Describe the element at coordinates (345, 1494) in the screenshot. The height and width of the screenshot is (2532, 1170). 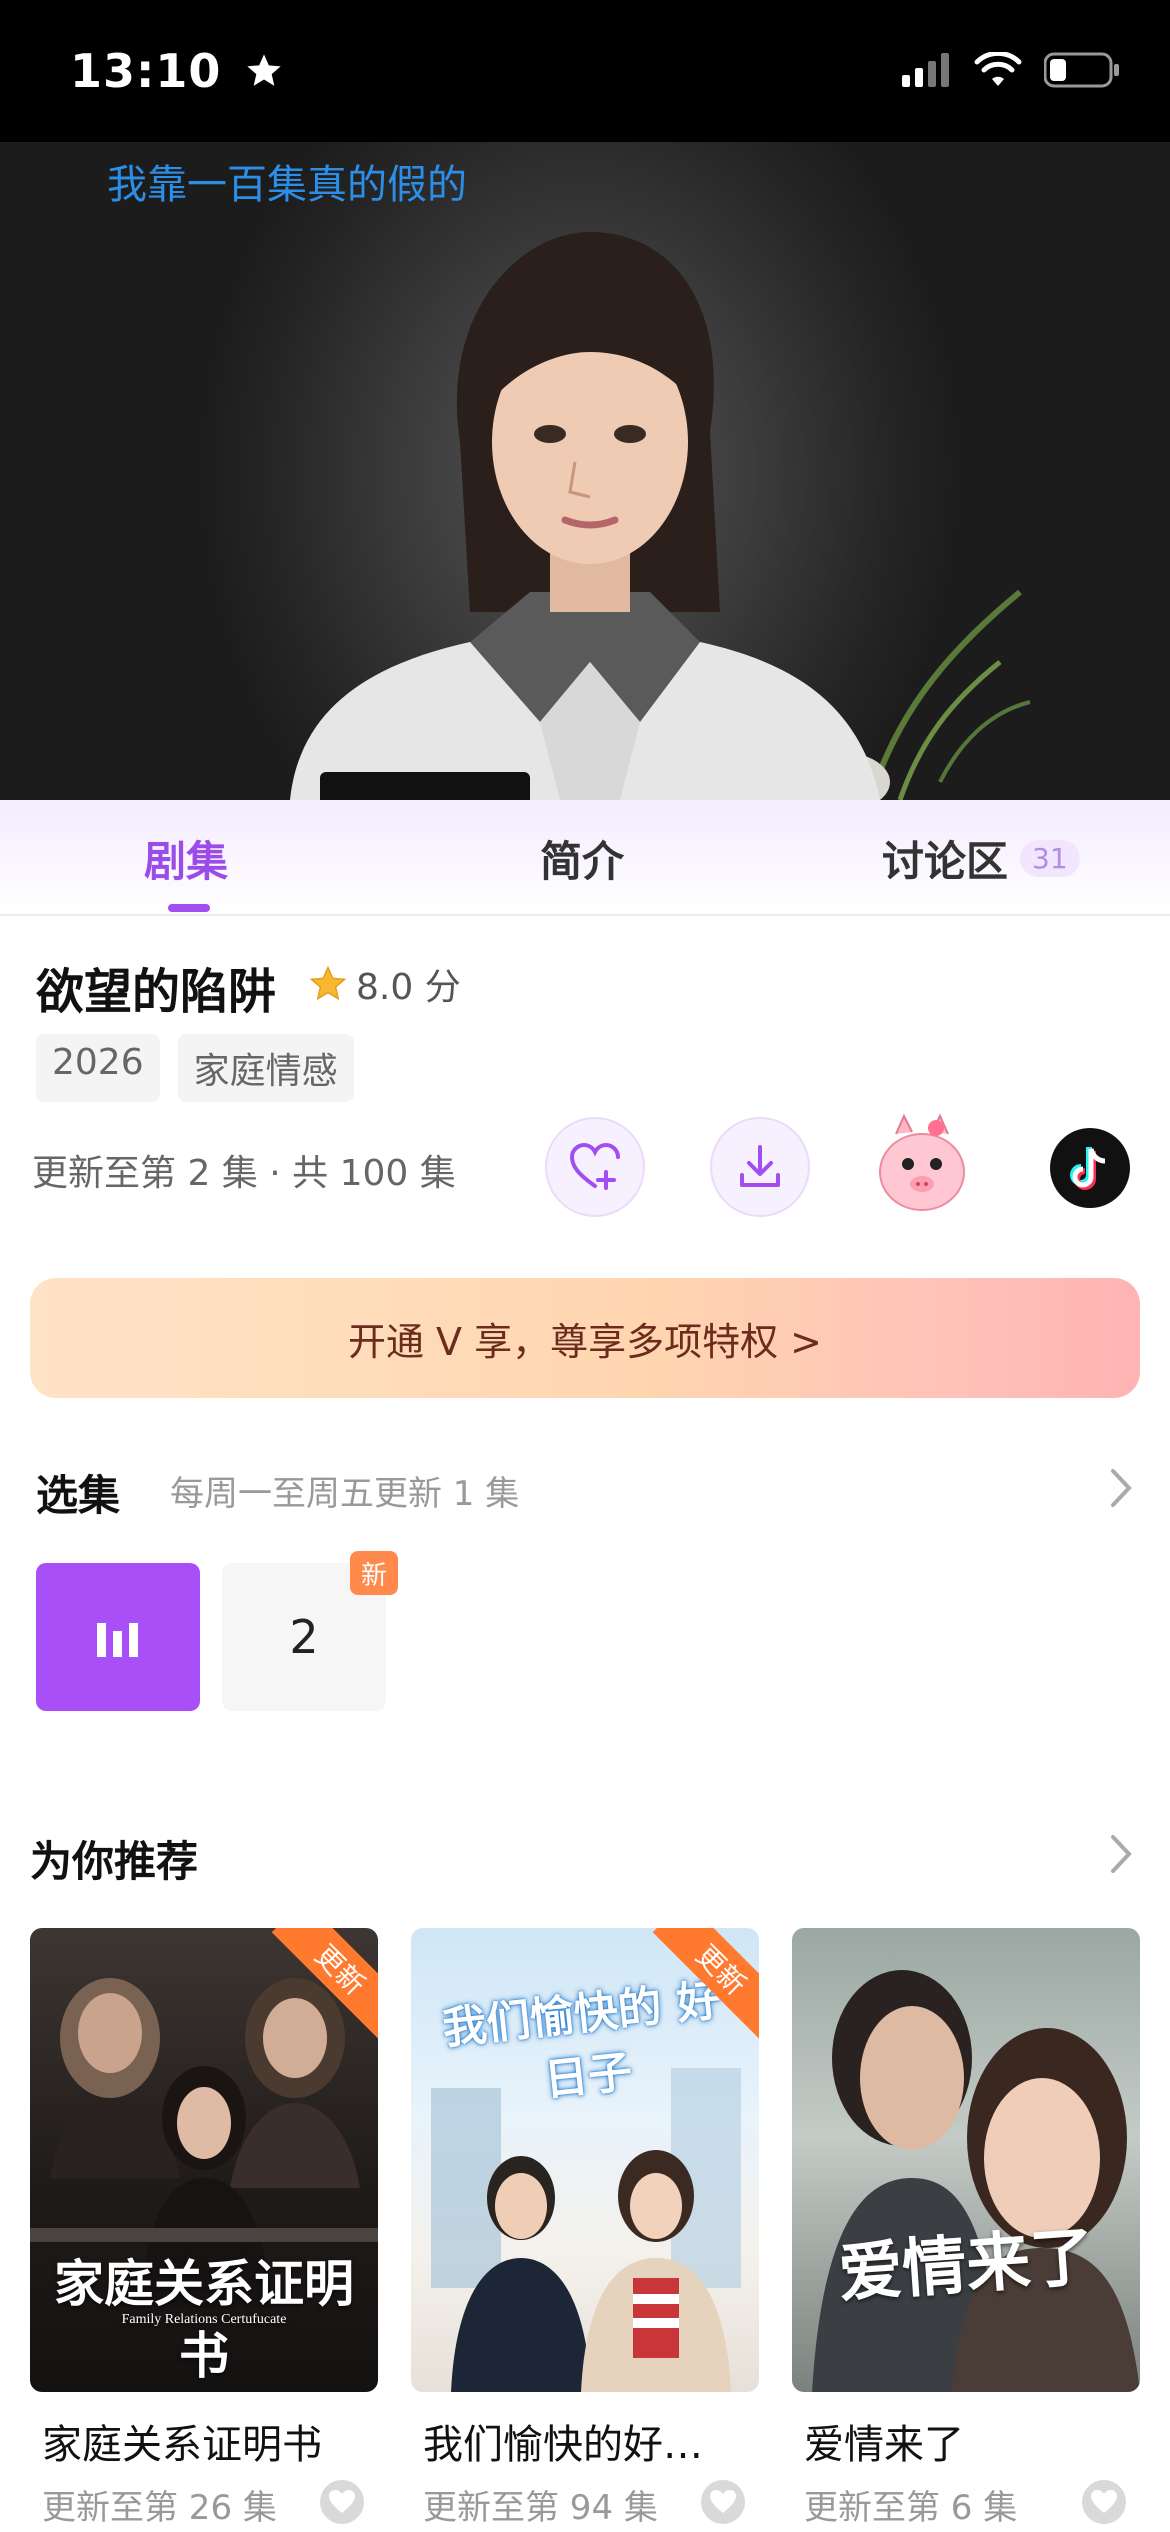
I see `episodes-subtitle: 每周一至周五更新 1 集` at that location.